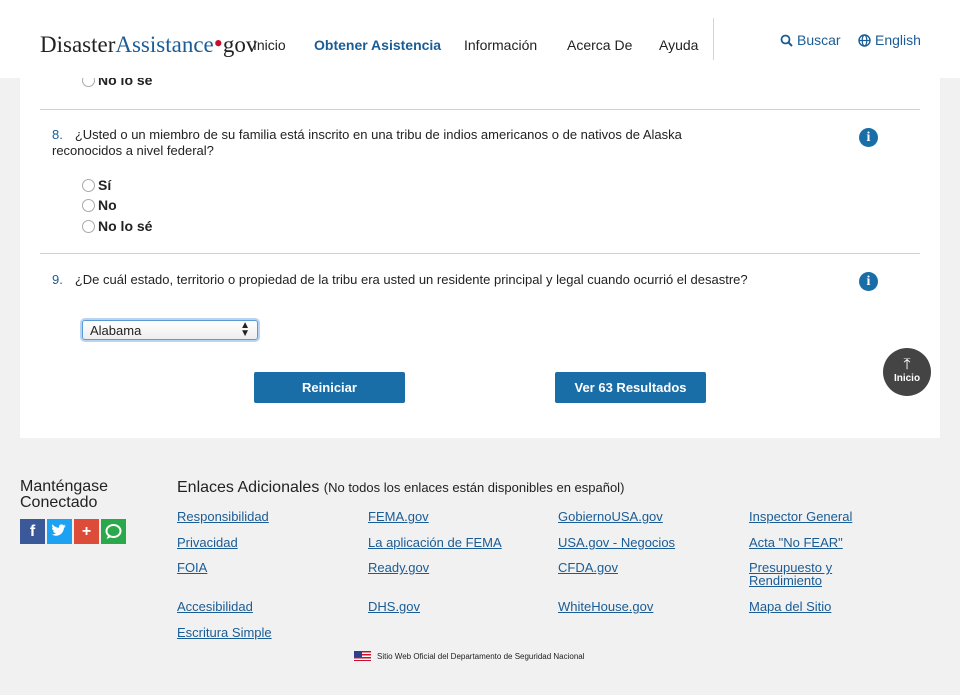 The image size is (960, 695). What do you see at coordinates (32, 531) in the screenshot?
I see `facebook-icon: f` at bounding box center [32, 531].